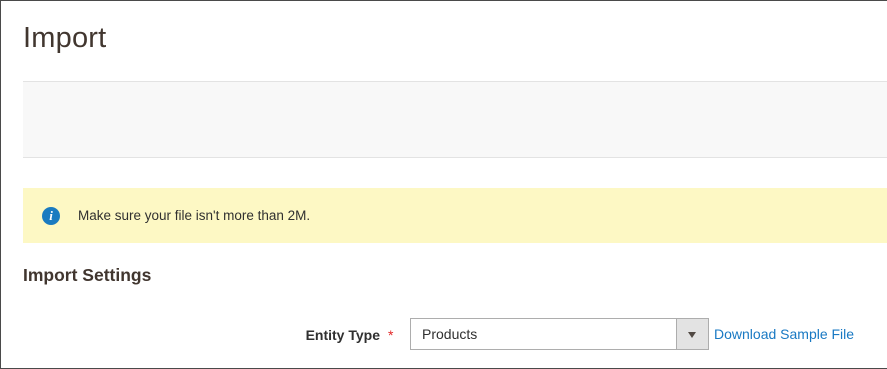  Describe the element at coordinates (450, 334) in the screenshot. I see `entity-type-selected-value: Products` at that location.